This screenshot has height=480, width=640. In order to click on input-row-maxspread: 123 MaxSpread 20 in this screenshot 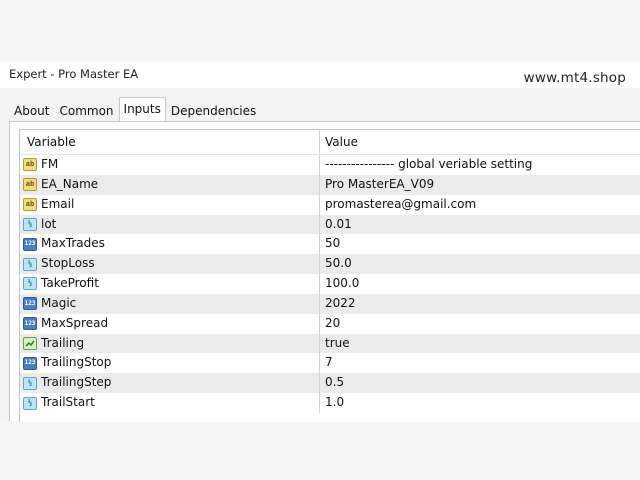, I will do `click(330, 323)`.